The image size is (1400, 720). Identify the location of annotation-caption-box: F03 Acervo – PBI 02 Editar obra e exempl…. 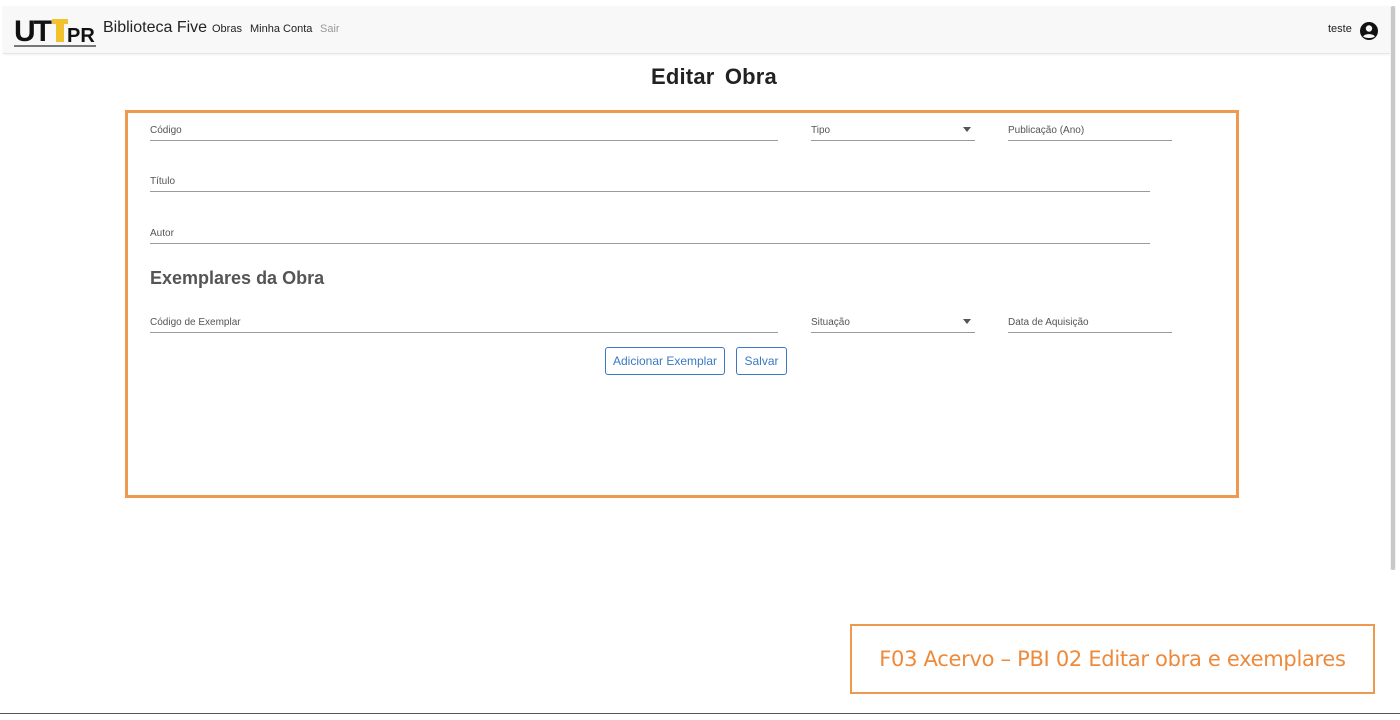
(1112, 659).